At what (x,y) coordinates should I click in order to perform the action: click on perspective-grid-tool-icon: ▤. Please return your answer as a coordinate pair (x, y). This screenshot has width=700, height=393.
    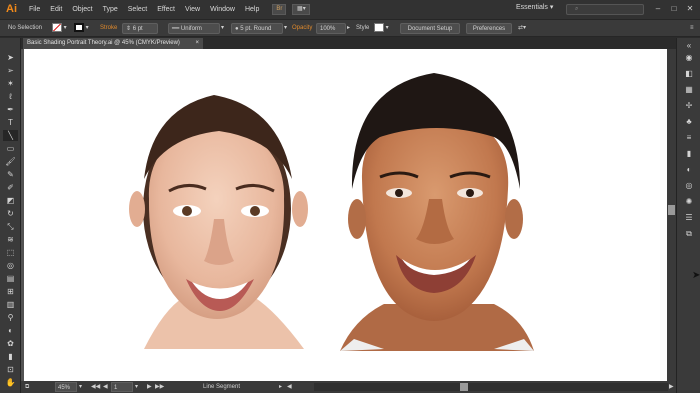
    Looking at the image, I should click on (10, 278).